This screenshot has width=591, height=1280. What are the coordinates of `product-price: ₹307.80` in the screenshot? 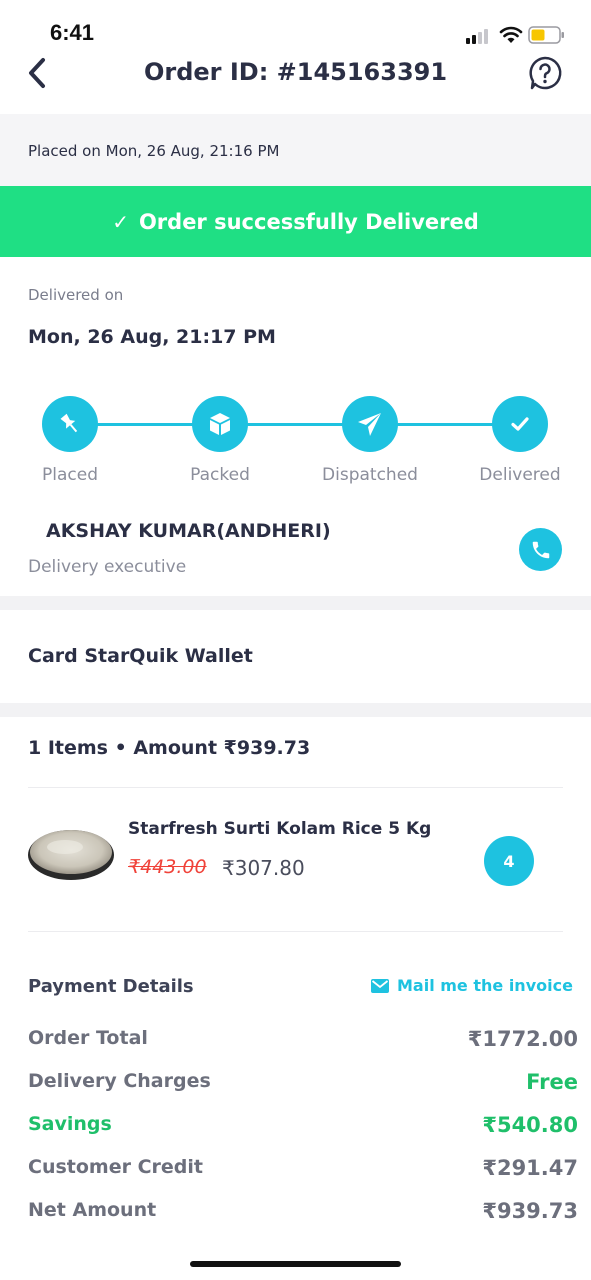 It's located at (263, 868).